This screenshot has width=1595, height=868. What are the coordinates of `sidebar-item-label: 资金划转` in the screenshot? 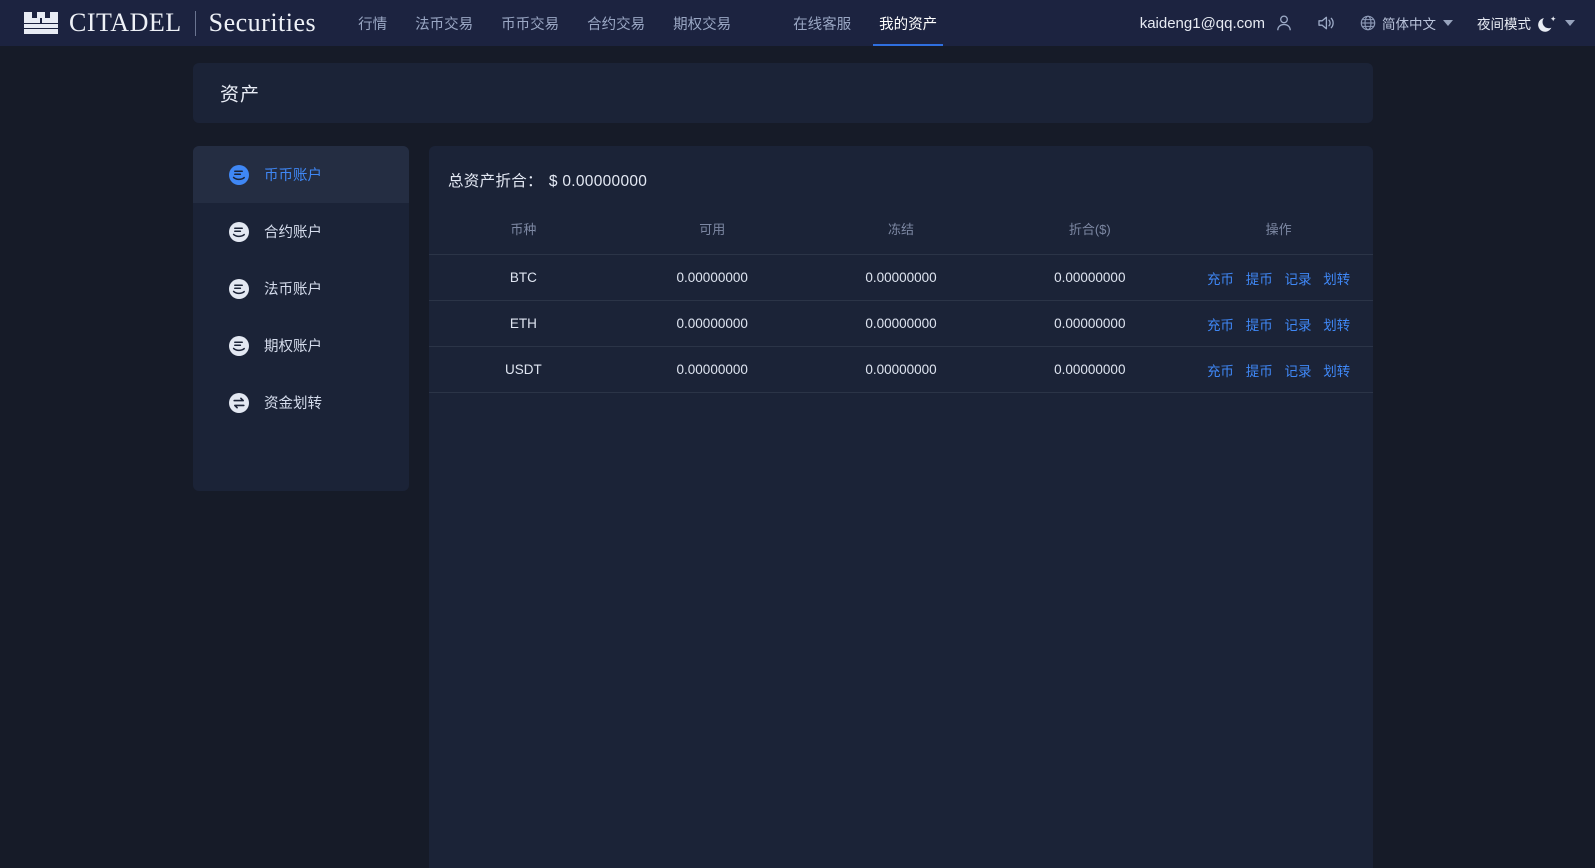 It's located at (293, 404).